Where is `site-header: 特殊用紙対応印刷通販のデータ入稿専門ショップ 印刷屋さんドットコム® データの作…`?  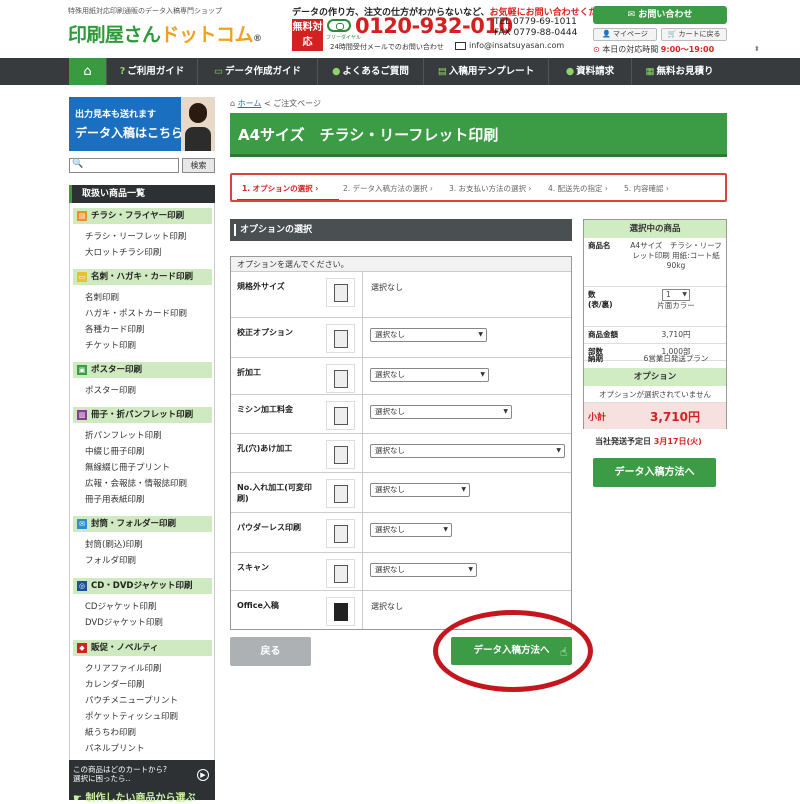
site-header: 特殊用紙対応印刷通販のデータ入稿専門ショップ 印刷屋さんドットコム® データの作… is located at coordinates (400, 29).